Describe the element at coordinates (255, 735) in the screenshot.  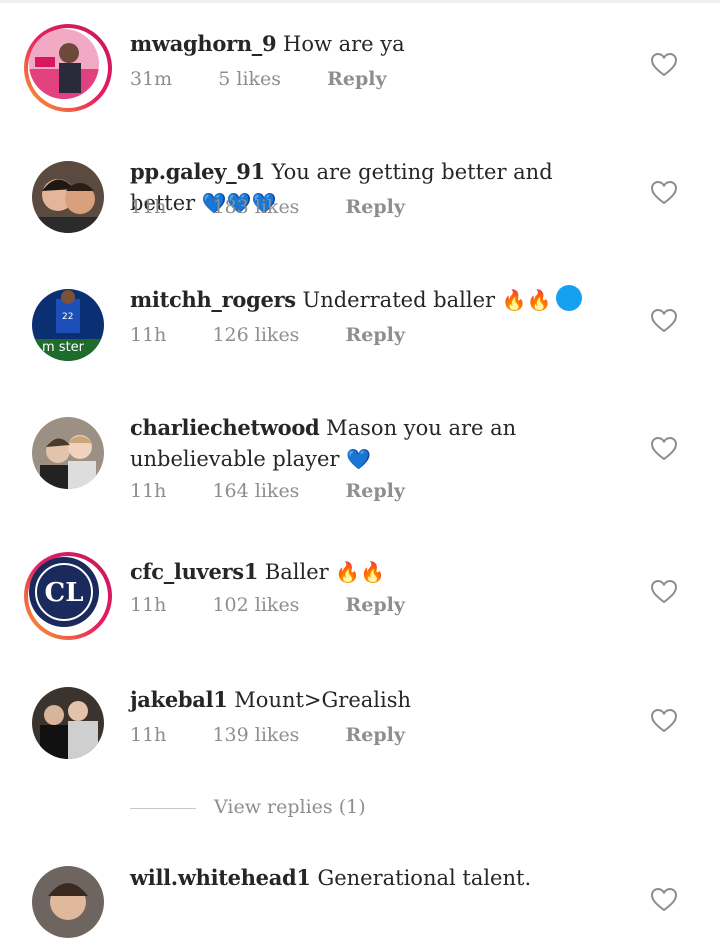
I see `comment-likes: 139 likes` at that location.